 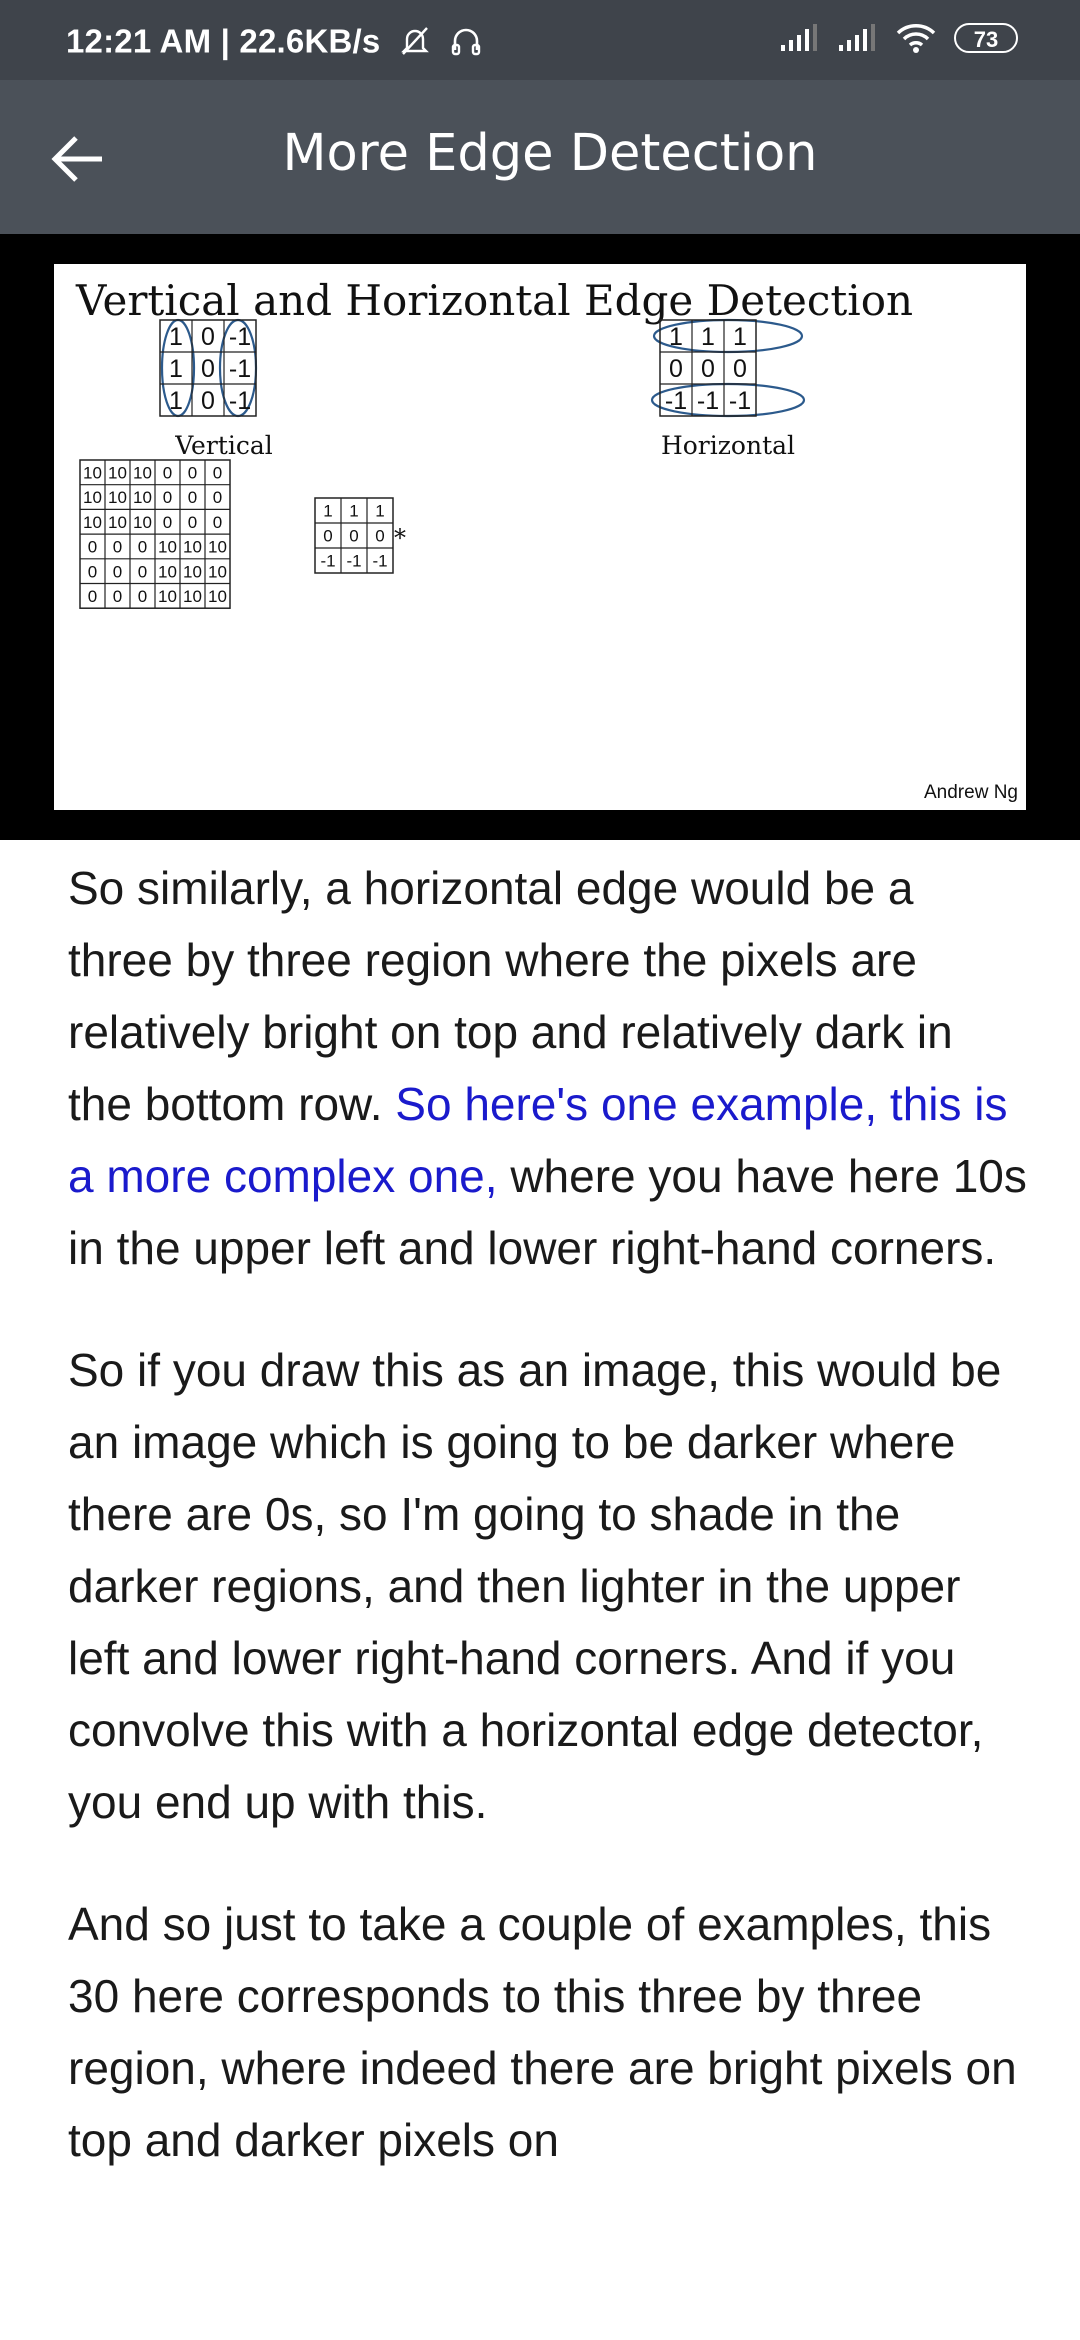 What do you see at coordinates (223, 445) in the screenshot?
I see `vertical-label: Vertical` at bounding box center [223, 445].